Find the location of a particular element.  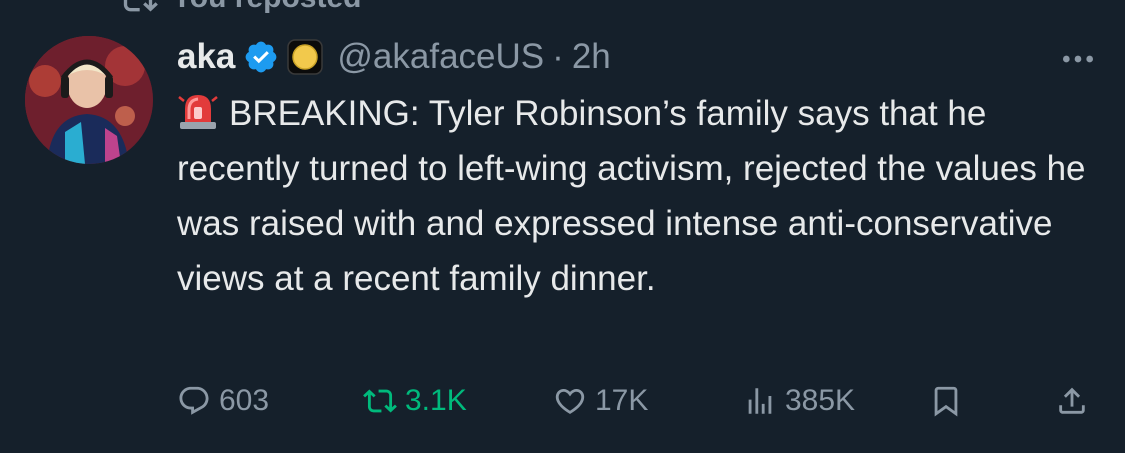

views-button: 385K is located at coordinates (799, 401).